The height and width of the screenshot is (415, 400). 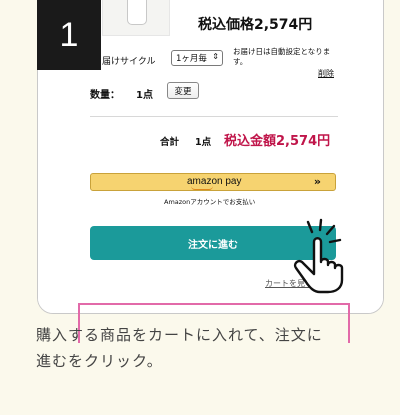 What do you see at coordinates (213, 245) in the screenshot?
I see `proceed-to-order-label: 注文に進む` at bounding box center [213, 245].